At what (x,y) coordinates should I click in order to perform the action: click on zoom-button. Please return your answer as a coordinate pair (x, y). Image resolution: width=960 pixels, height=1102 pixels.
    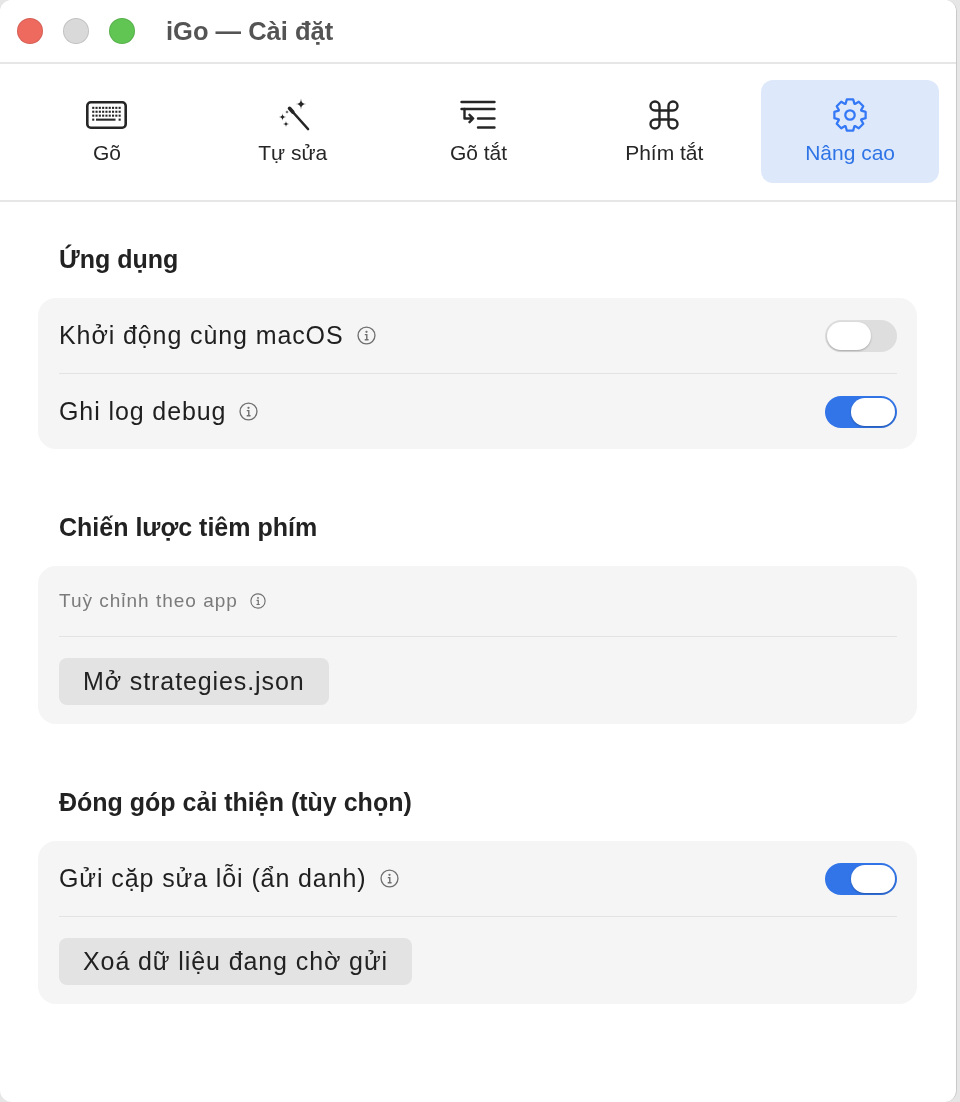
    Looking at the image, I should click on (122, 31).